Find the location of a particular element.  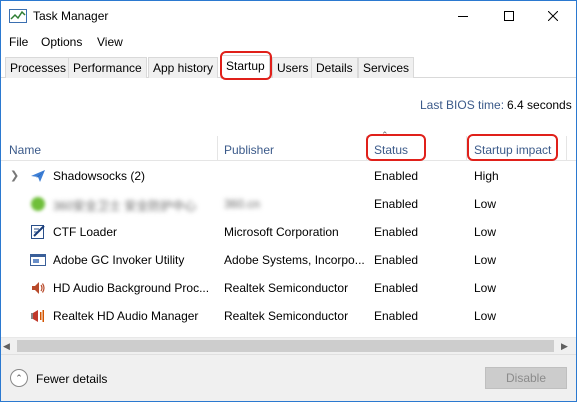

expand-chevron-icon: ❯ is located at coordinates (14, 175).